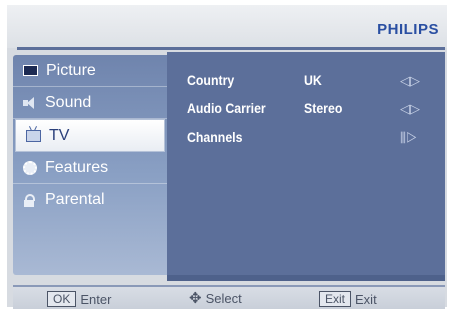  I want to click on menu-item-sound: Sound, so click(90, 103).